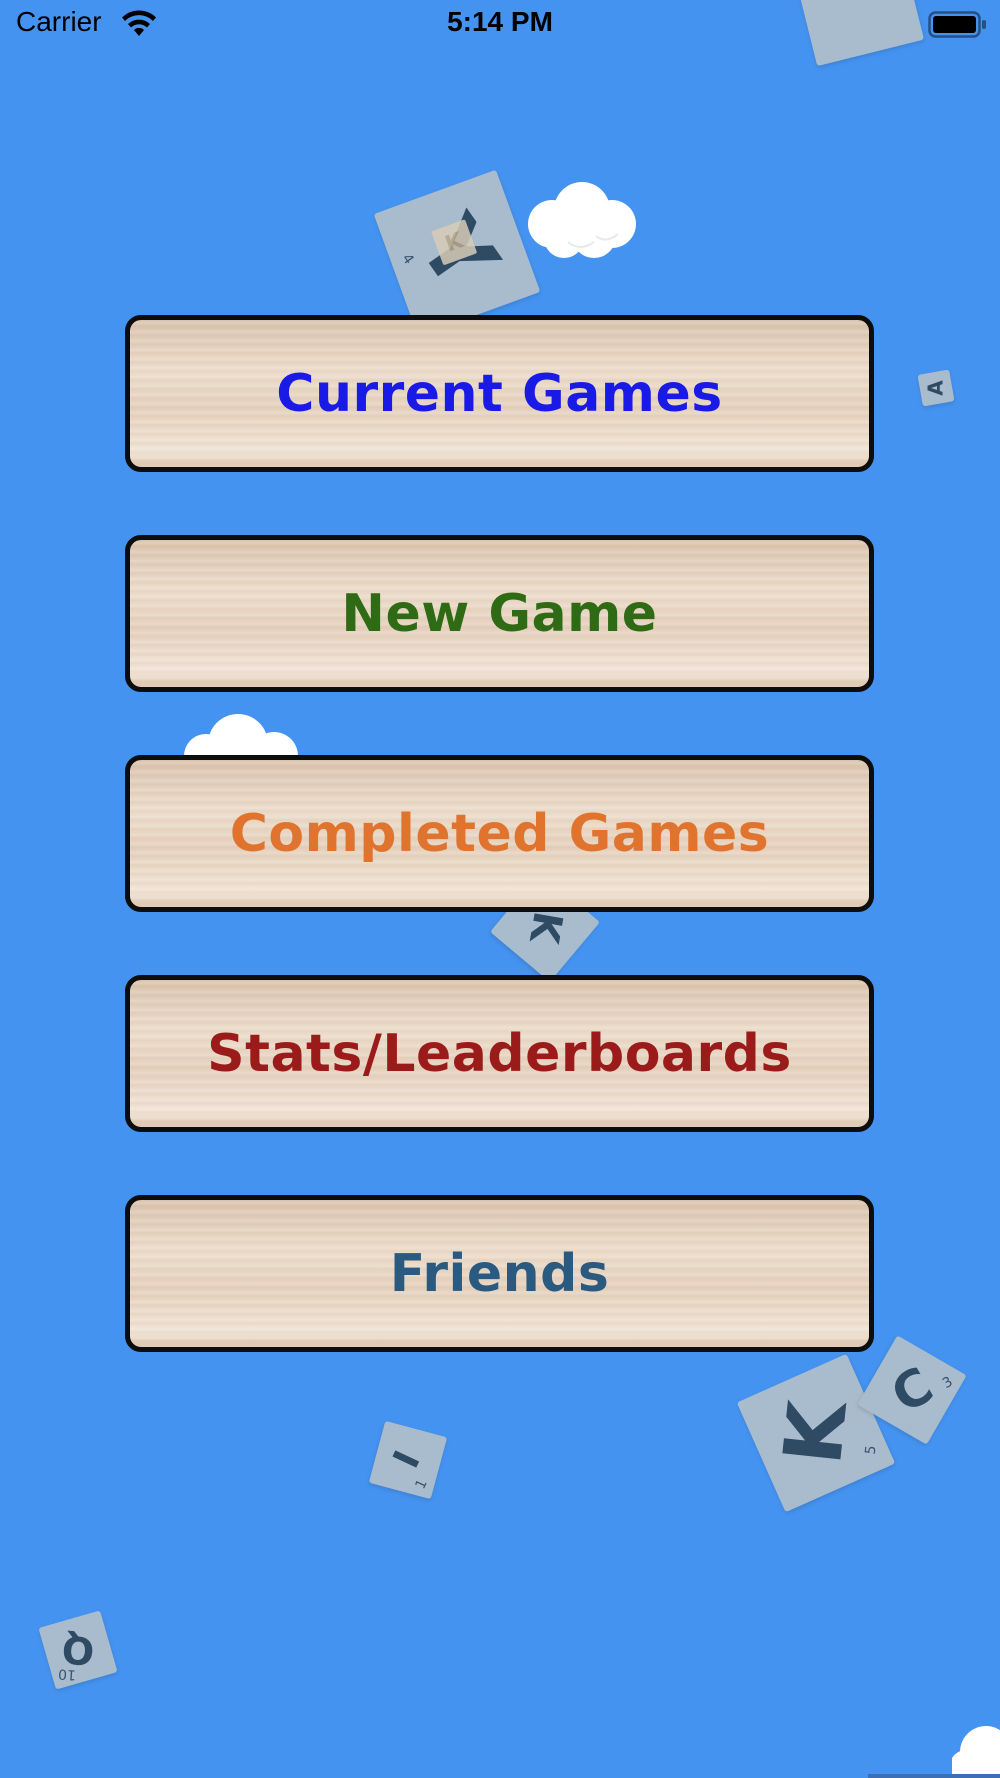 The height and width of the screenshot is (1778, 1000). I want to click on stats-leaderboards-label: Stats/Leaderboards, so click(499, 1053).